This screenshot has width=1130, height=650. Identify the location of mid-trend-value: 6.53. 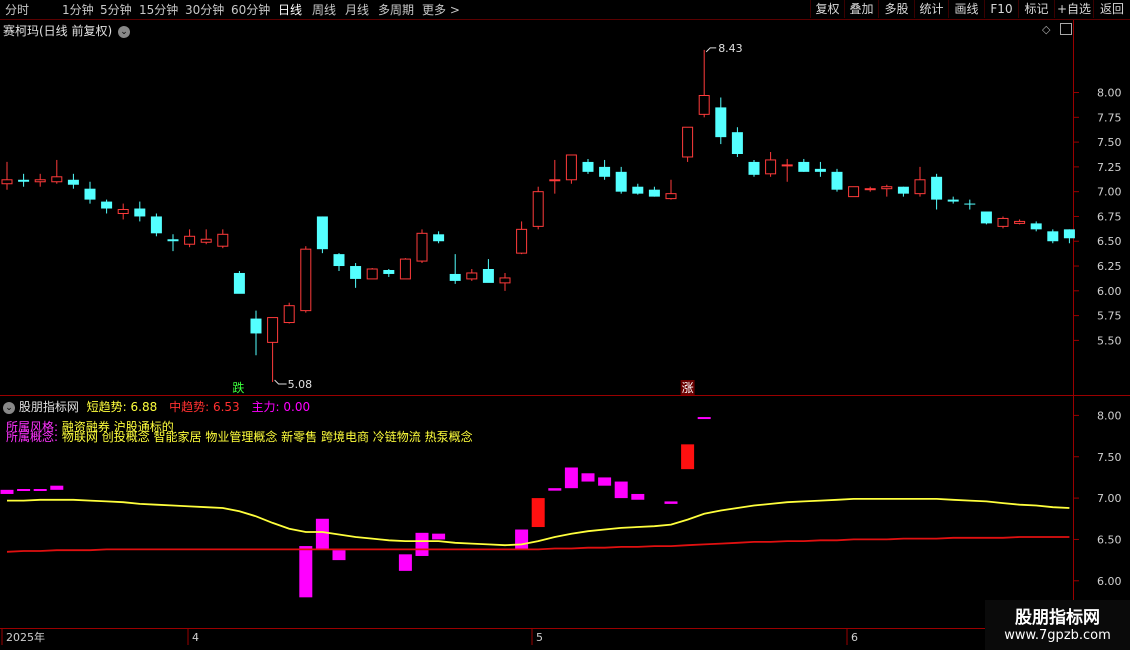
(226, 407).